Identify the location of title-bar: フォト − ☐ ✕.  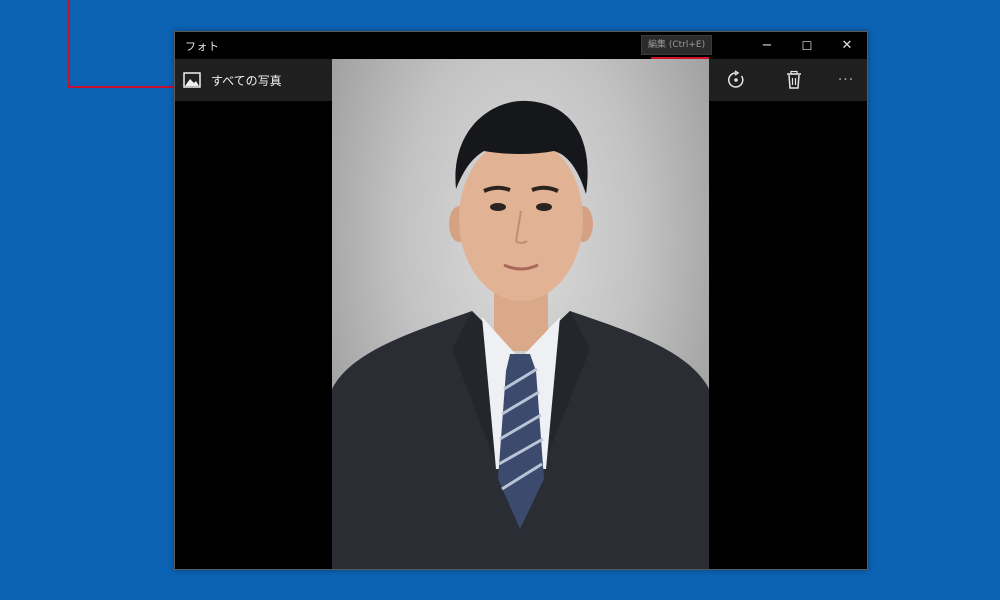
(521, 45).